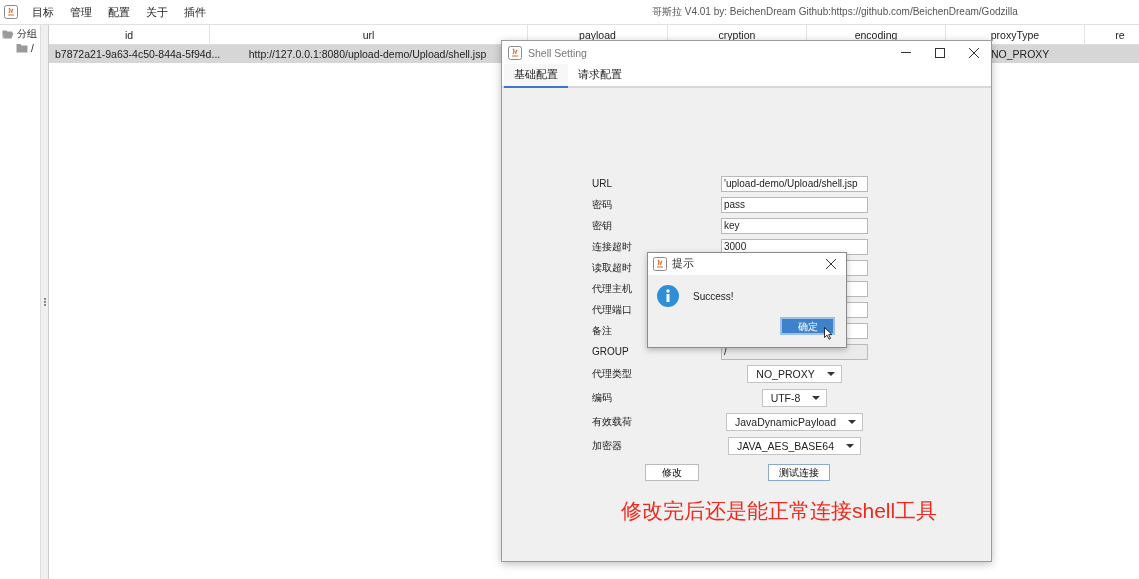 The width and height of the screenshot is (1139, 579). What do you see at coordinates (367, 54) in the screenshot?
I see `table-cell: http://127.0.0.1:8080/upload-demo/Upload/shell.jsp` at bounding box center [367, 54].